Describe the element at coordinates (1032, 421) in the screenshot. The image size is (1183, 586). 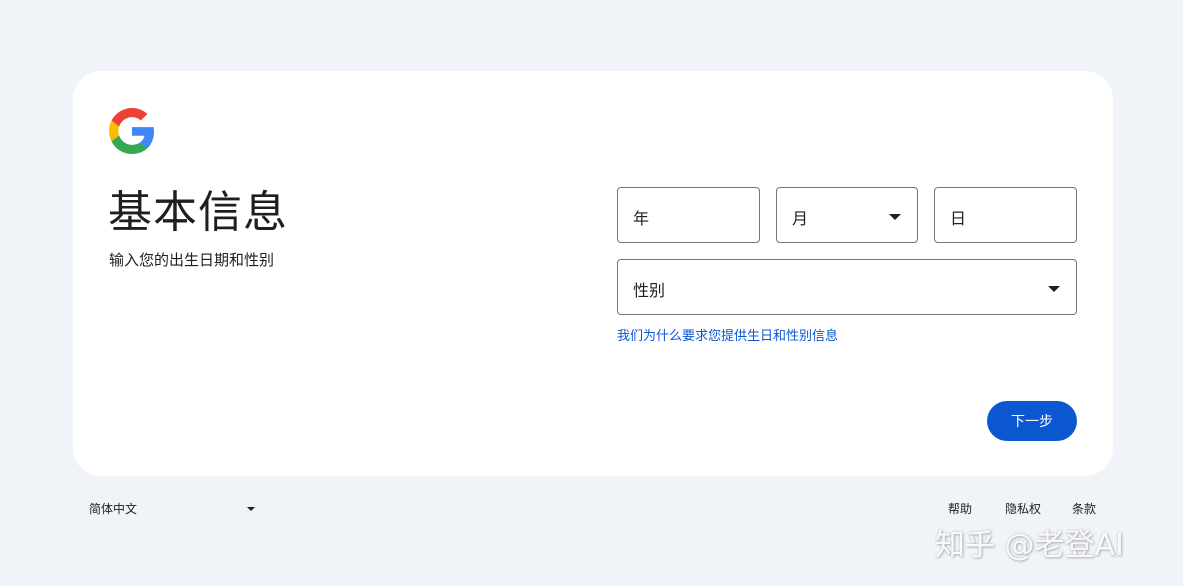
I see `next-button: 下一步` at that location.